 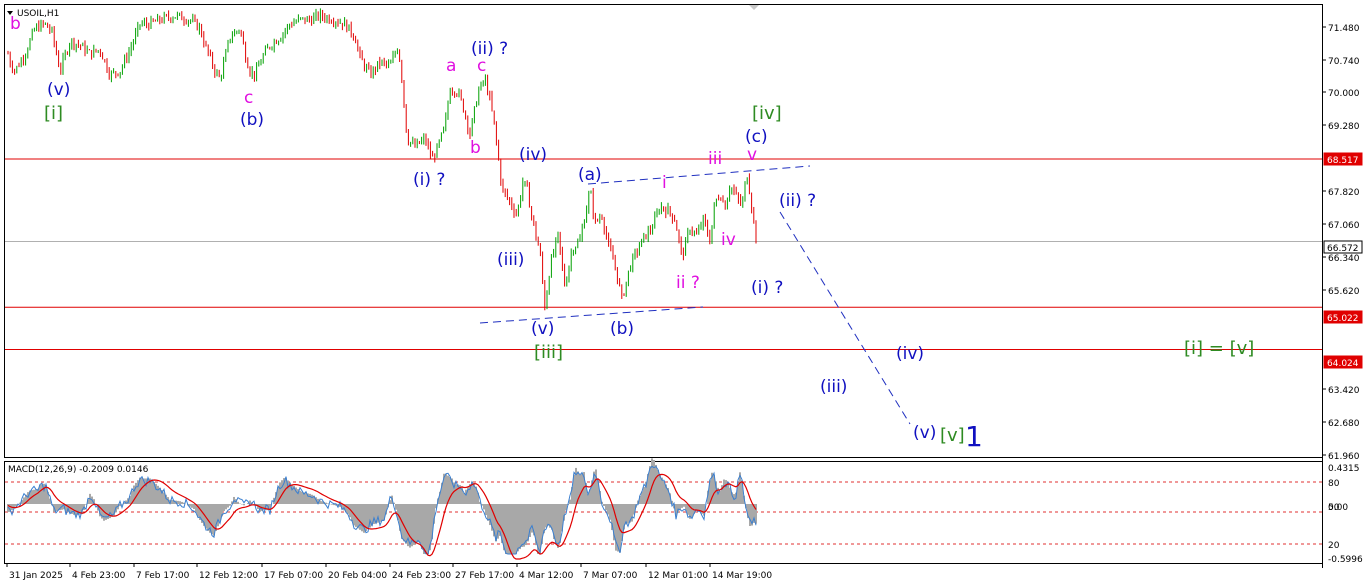 What do you see at coordinates (53, 113) in the screenshot?
I see `wave-label: [i]` at bounding box center [53, 113].